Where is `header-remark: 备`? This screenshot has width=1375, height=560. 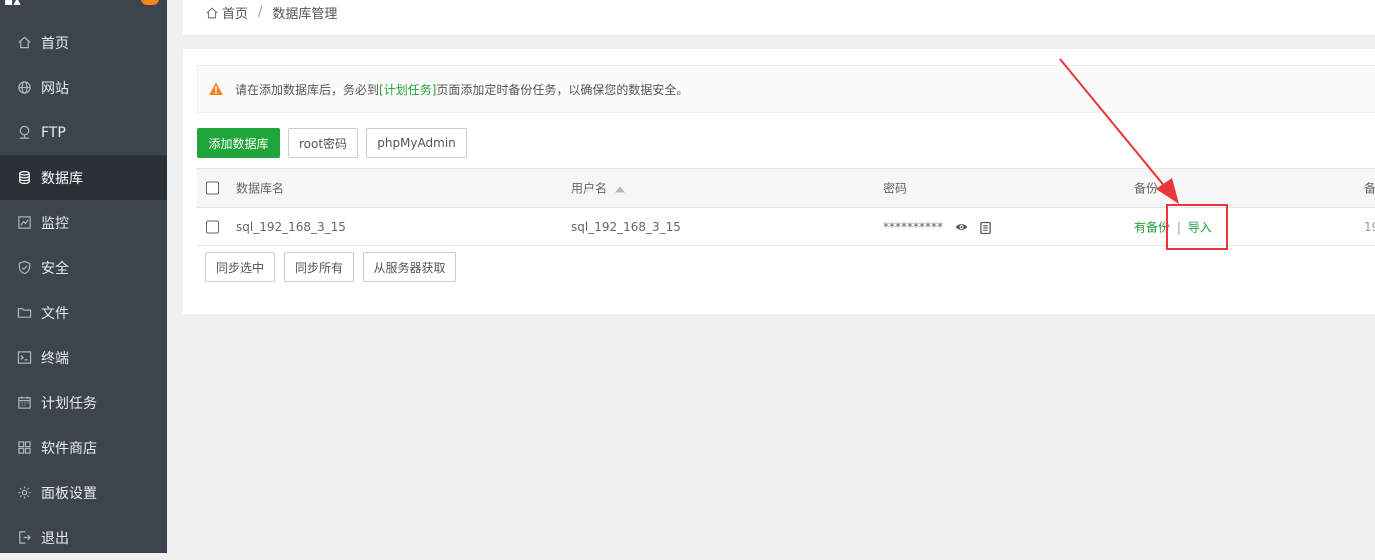
header-remark: 备 is located at coordinates (1369, 188).